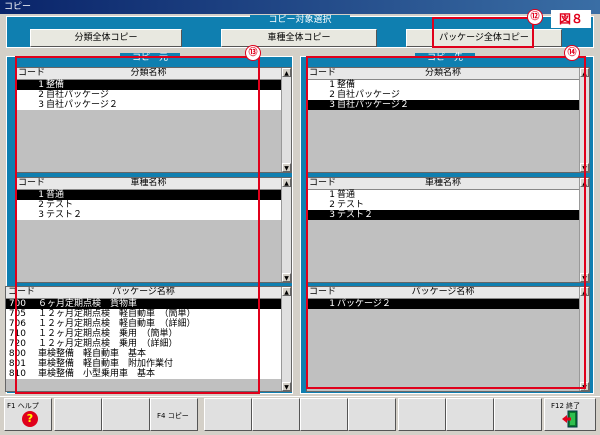  Describe the element at coordinates (148, 293) in the screenshot. I see `list-header: コード パッケージ名称` at that location.